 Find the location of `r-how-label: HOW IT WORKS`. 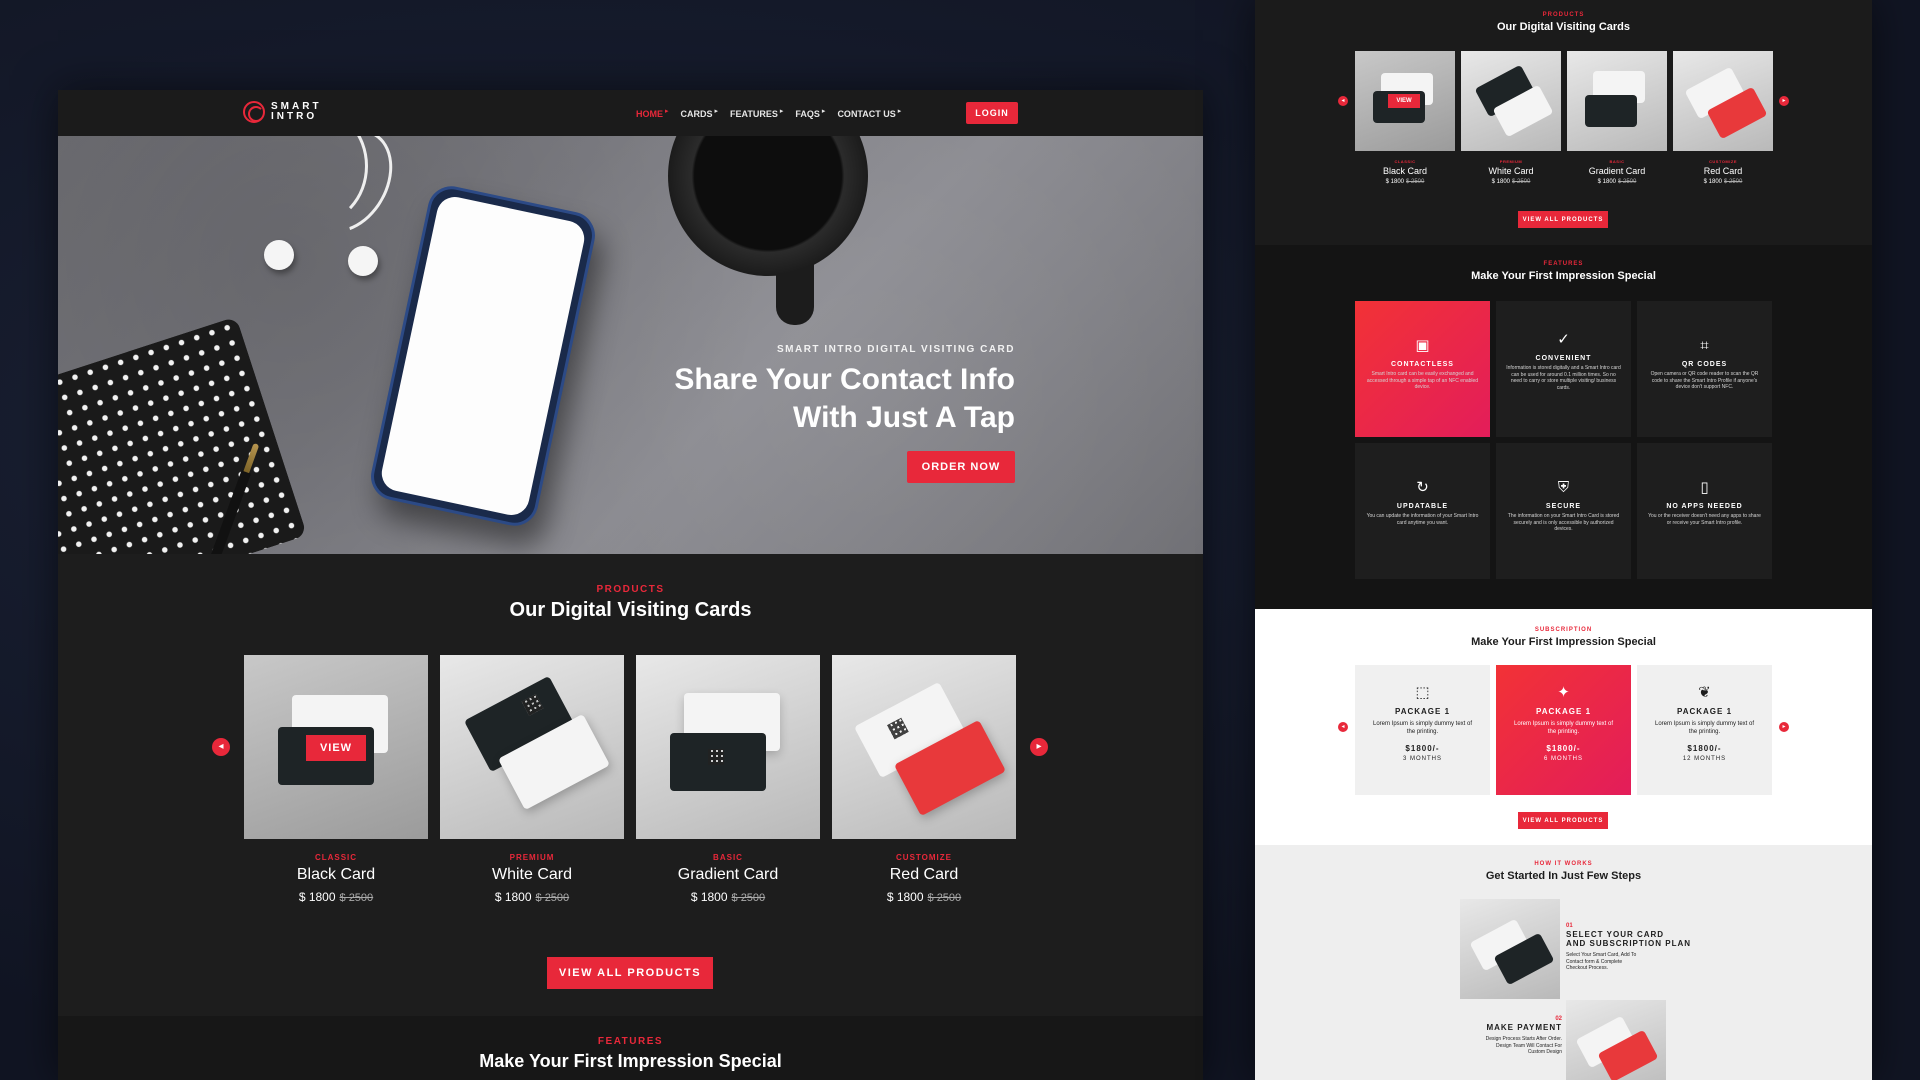

r-how-label: HOW IT WORKS is located at coordinates (1563, 864).